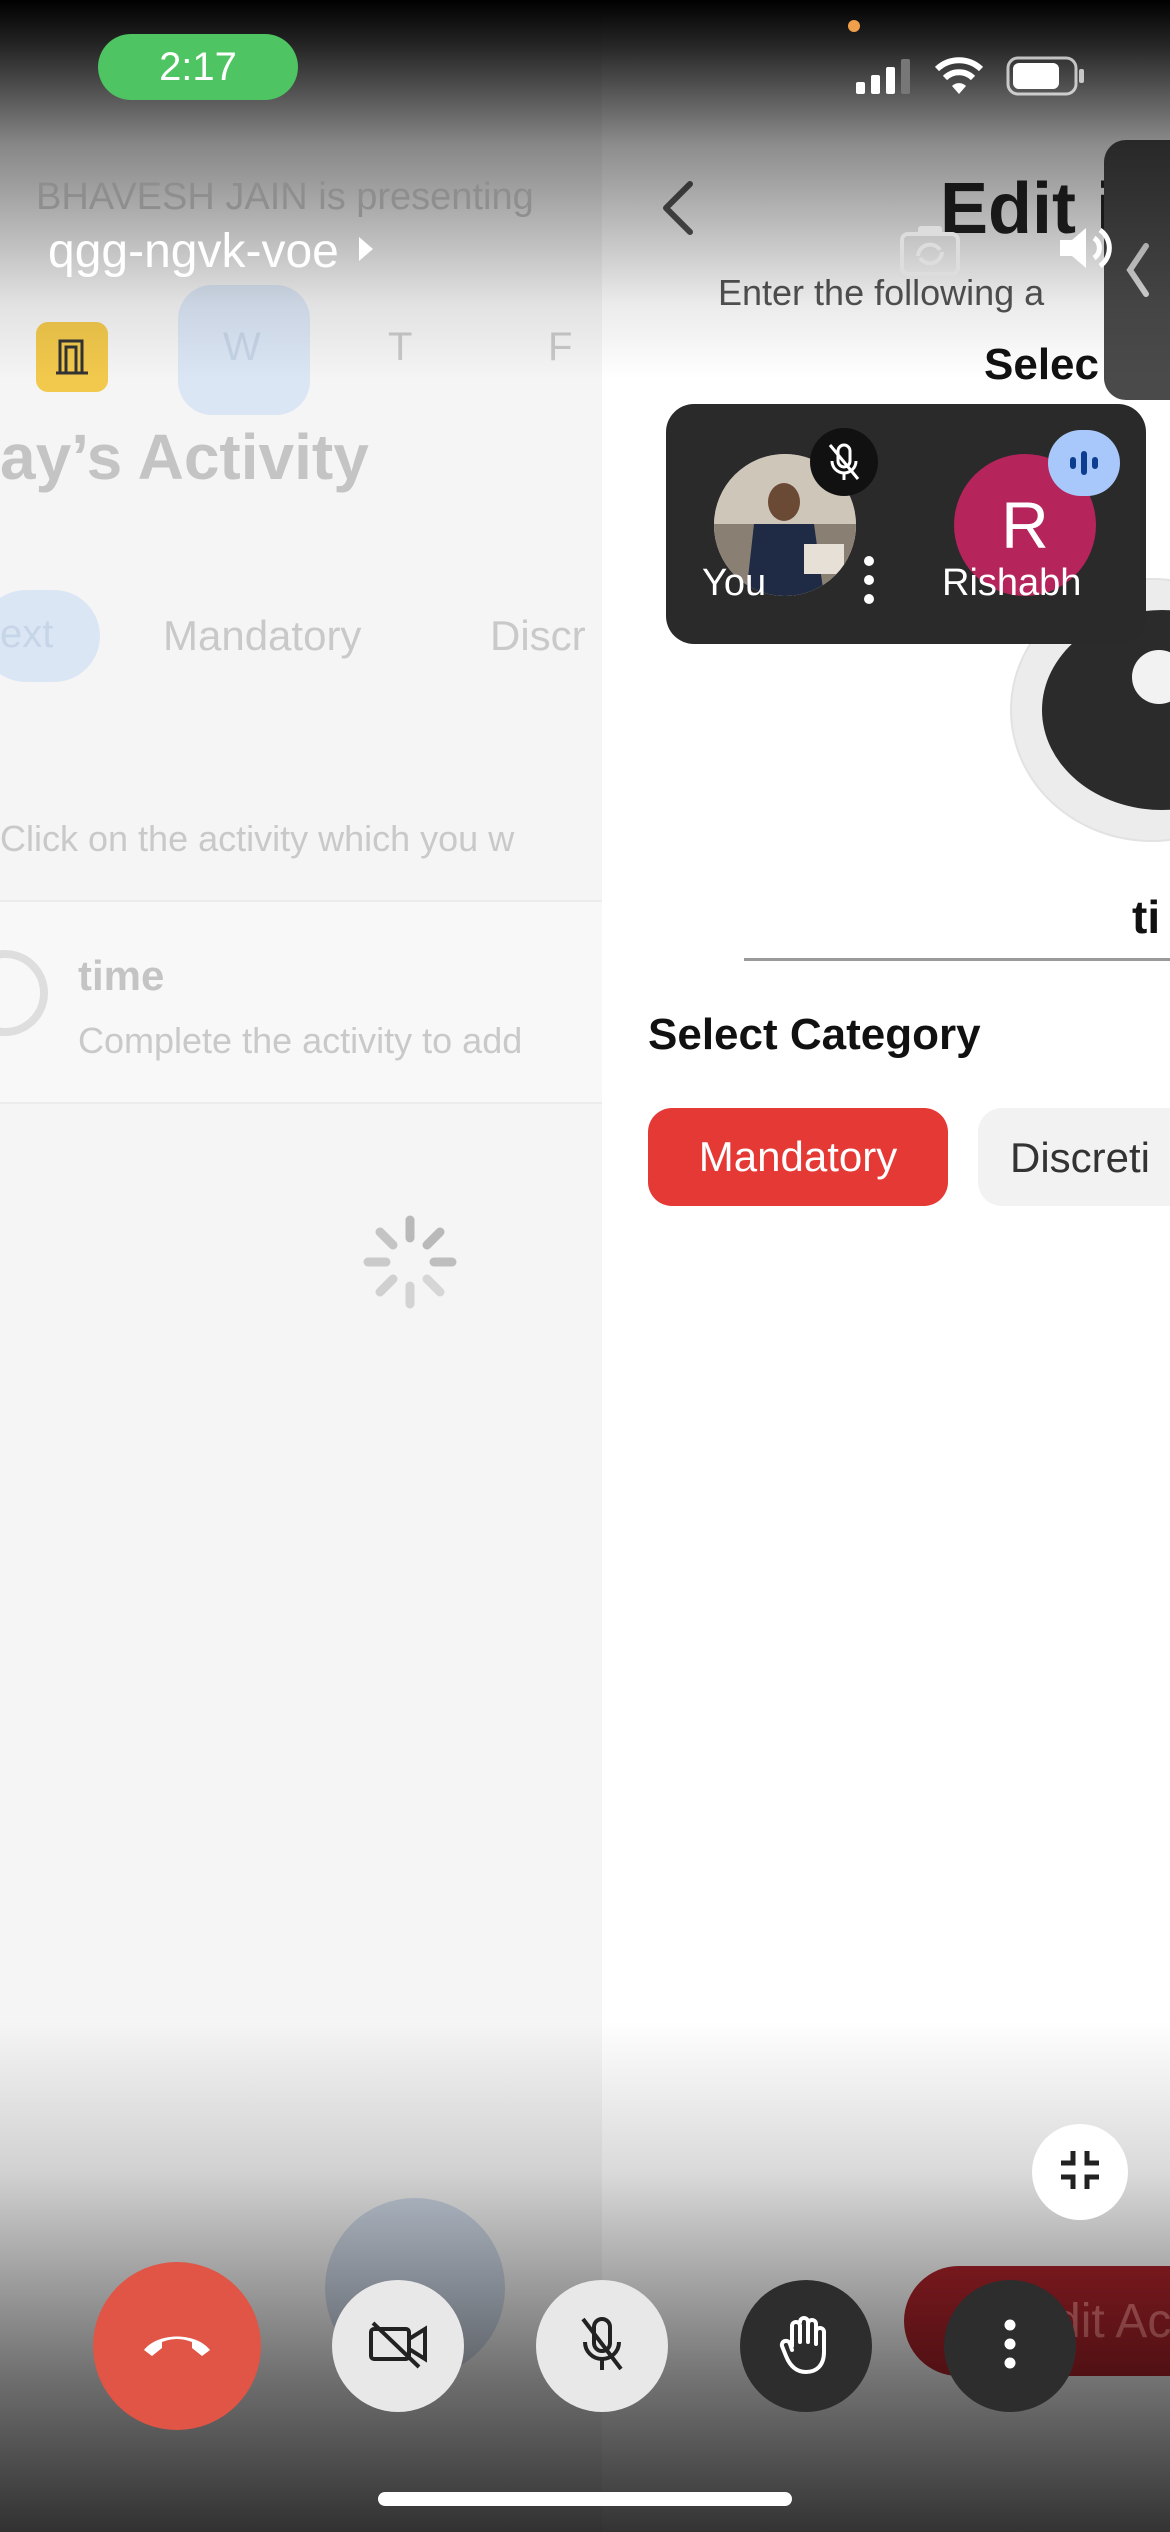 This screenshot has height=2532, width=1170. I want to click on loading-spinner-icon, so click(410, 1264).